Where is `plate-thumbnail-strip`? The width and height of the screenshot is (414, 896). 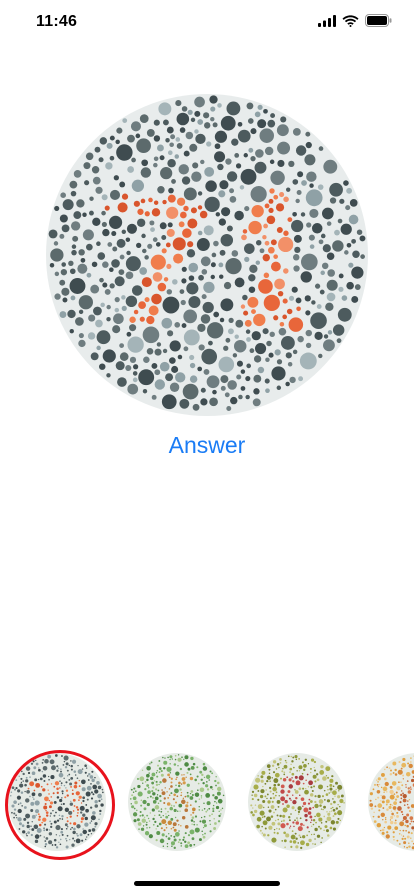
plate-thumbnail-strip is located at coordinates (207, 805).